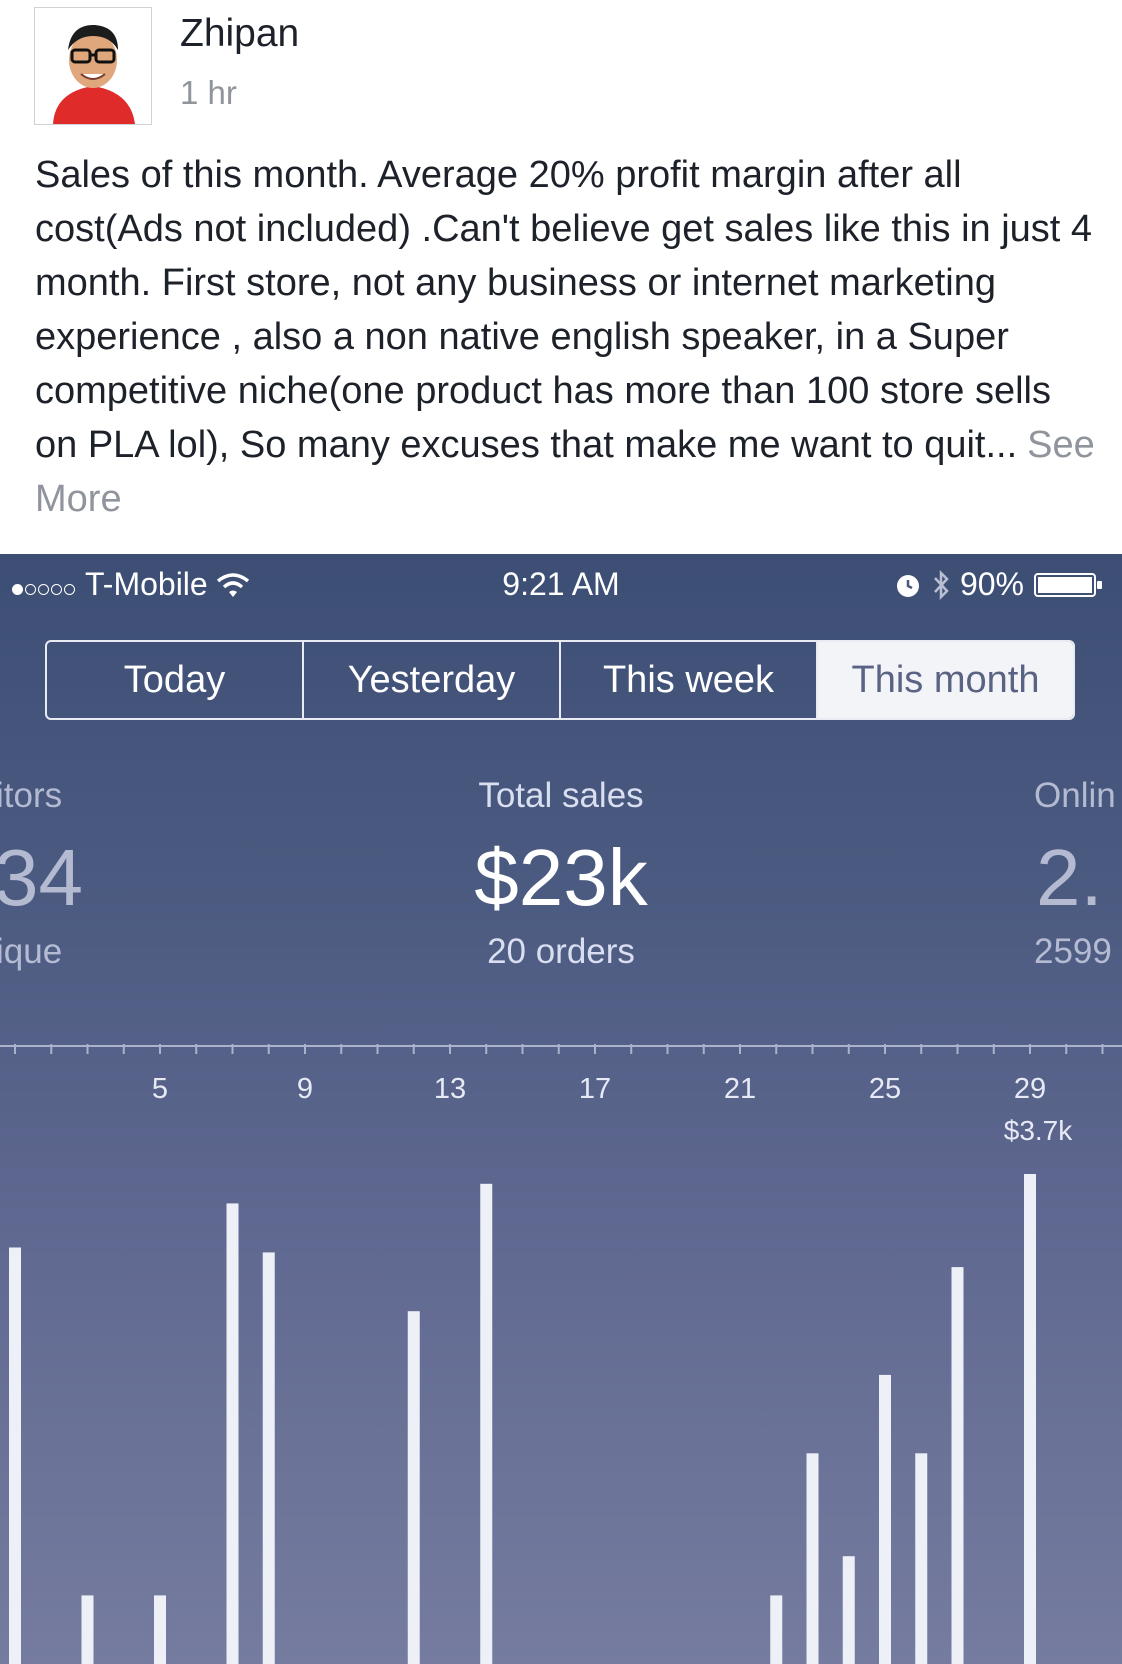  What do you see at coordinates (885, 1089) in the screenshot?
I see `chart-tick-label: 25` at bounding box center [885, 1089].